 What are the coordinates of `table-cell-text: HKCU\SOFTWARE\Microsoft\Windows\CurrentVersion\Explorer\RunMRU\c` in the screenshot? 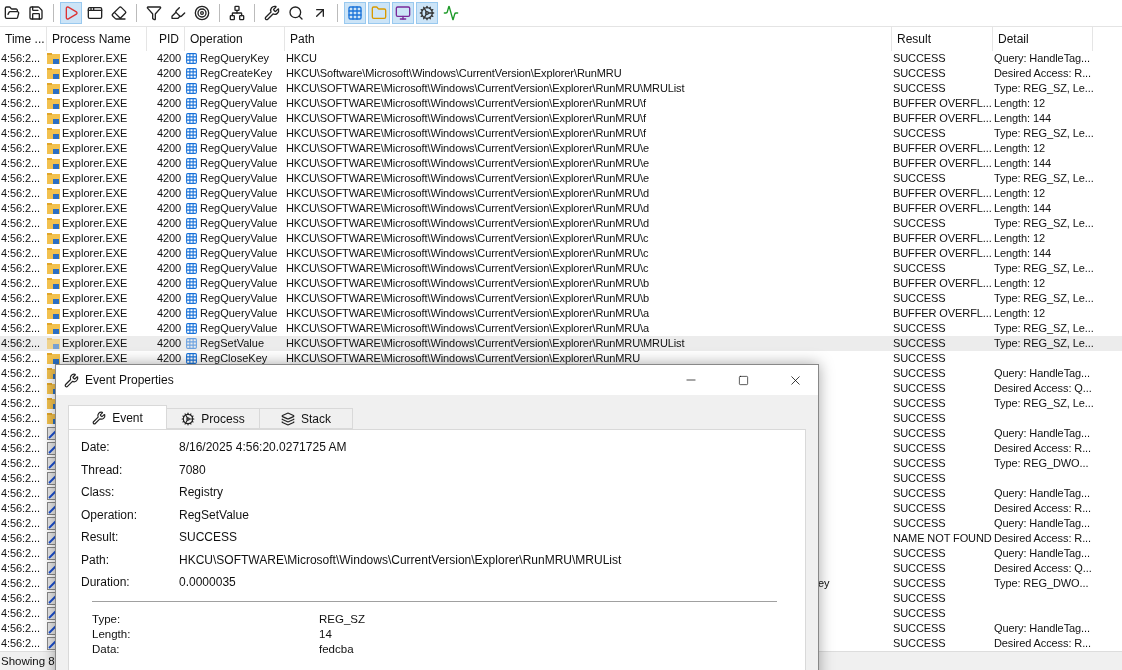 It's located at (467, 269).